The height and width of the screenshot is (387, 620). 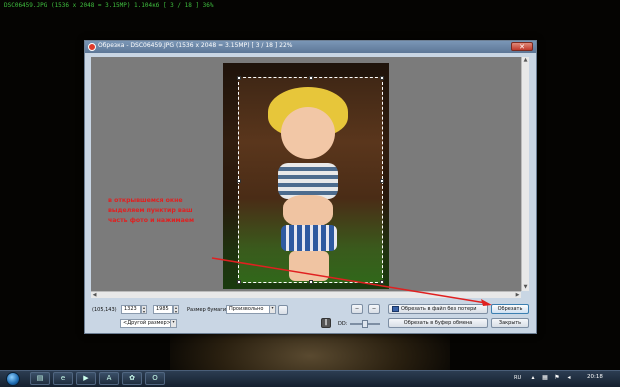 What do you see at coordinates (306, 286) in the screenshot?
I see `crop-shade-bottom` at bounding box center [306, 286].